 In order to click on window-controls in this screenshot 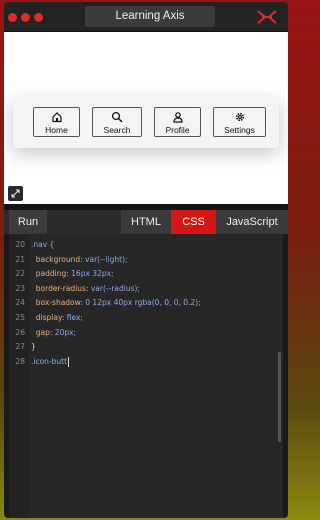, I will do `click(25, 17)`.